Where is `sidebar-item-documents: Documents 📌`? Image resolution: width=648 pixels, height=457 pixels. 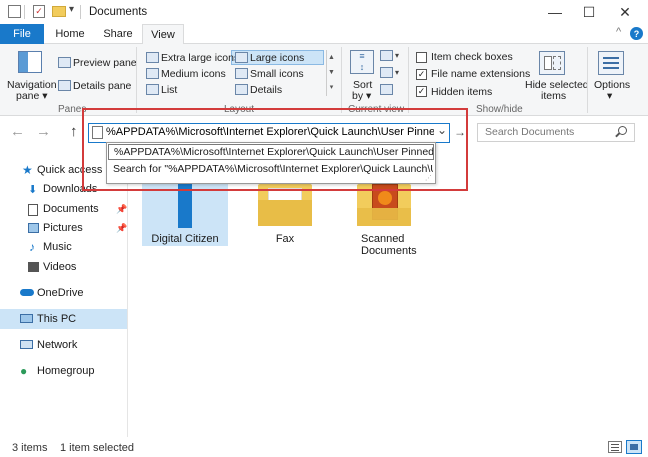
sidebar-item-documents: Documents 📌 is located at coordinates (64, 209).